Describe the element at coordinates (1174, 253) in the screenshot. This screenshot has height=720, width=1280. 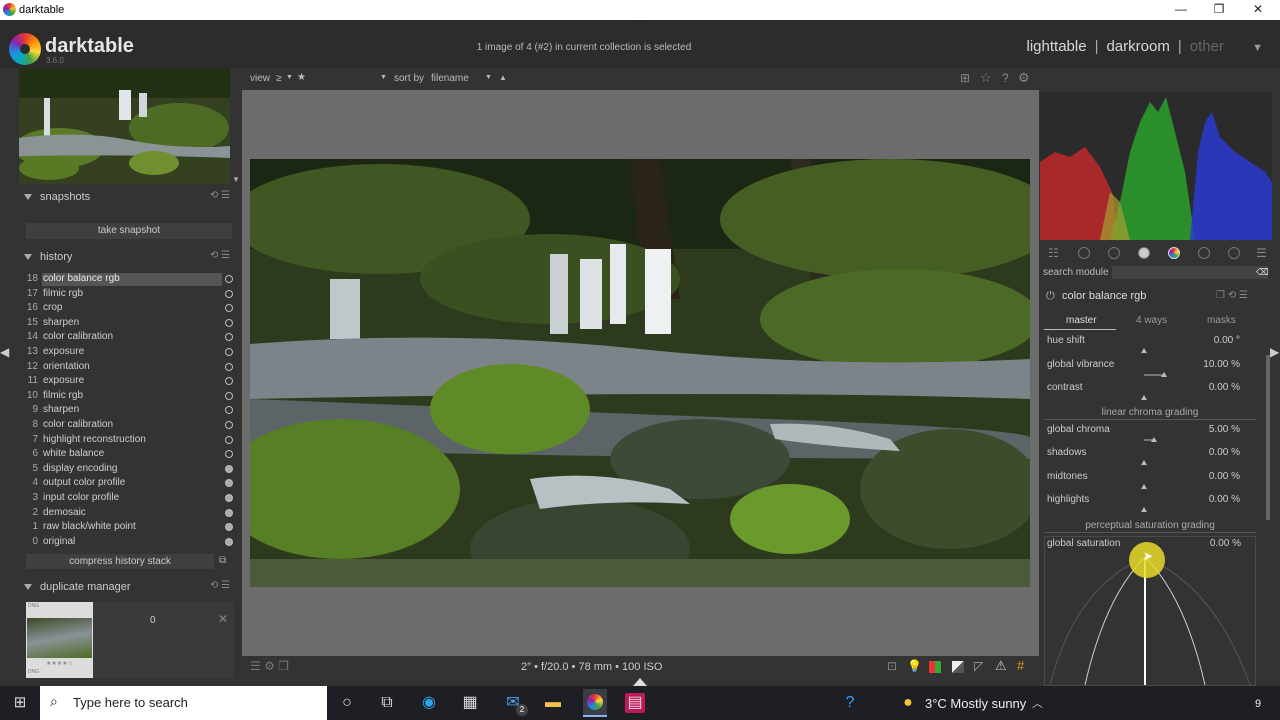
I see `color-modules-icon` at that location.